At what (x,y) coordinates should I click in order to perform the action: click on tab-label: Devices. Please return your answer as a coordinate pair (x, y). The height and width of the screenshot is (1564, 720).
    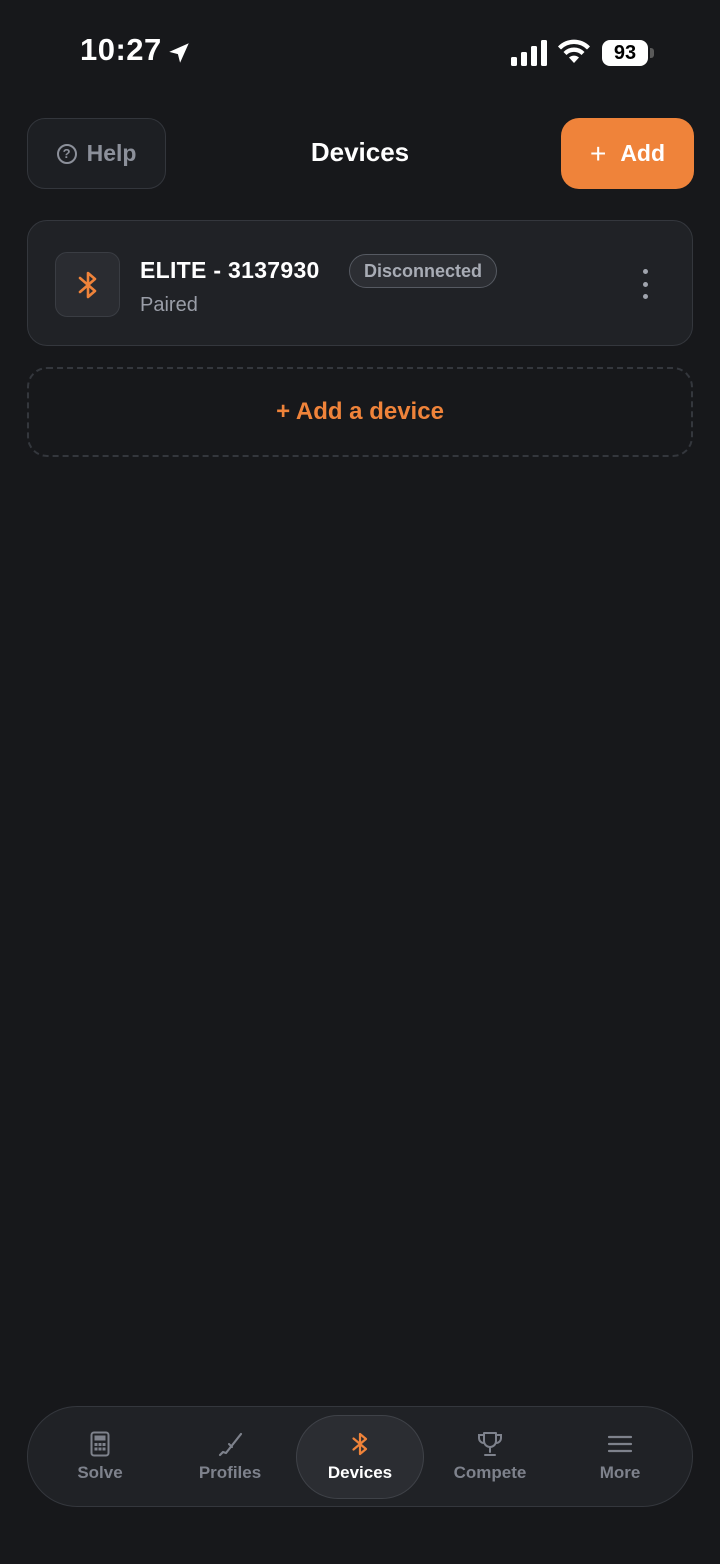
    Looking at the image, I should click on (360, 1472).